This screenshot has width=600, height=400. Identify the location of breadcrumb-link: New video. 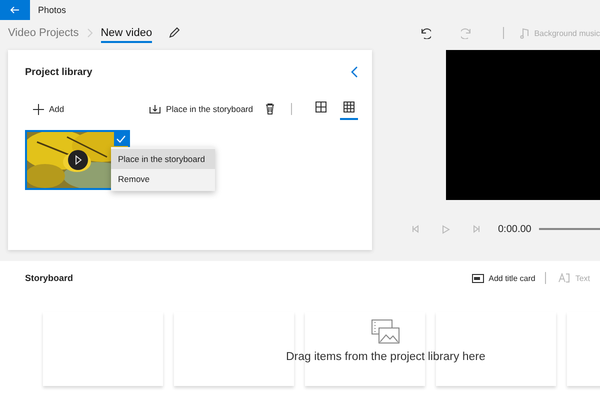
(126, 33).